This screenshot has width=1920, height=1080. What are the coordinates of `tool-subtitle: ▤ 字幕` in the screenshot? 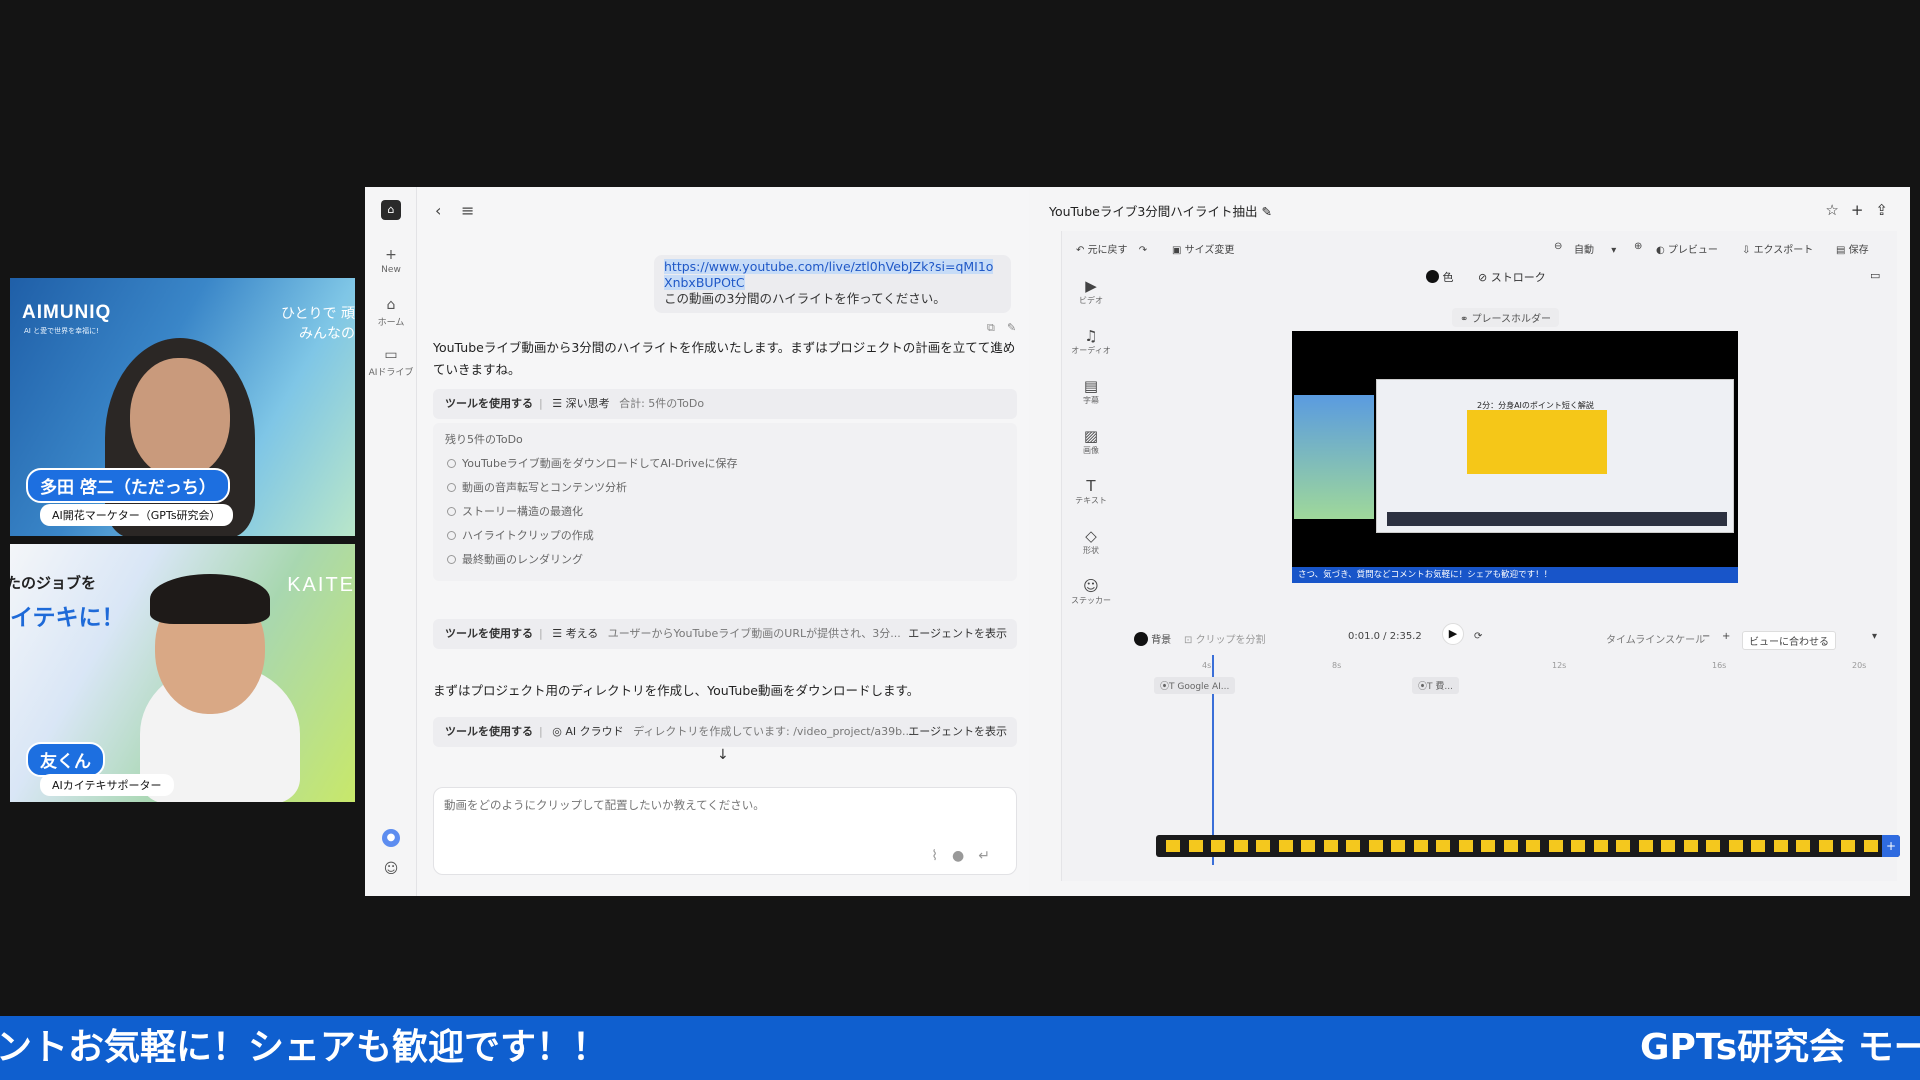 It's located at (1091, 396).